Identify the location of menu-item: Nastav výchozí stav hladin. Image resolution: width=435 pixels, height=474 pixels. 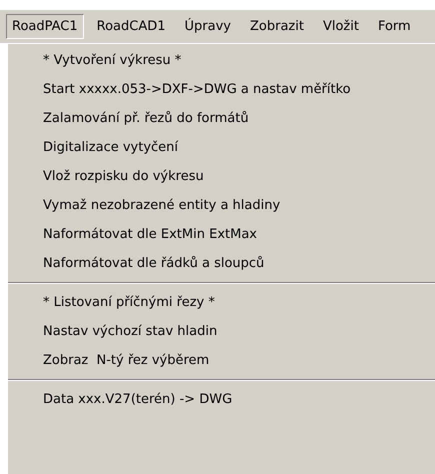
(221, 331).